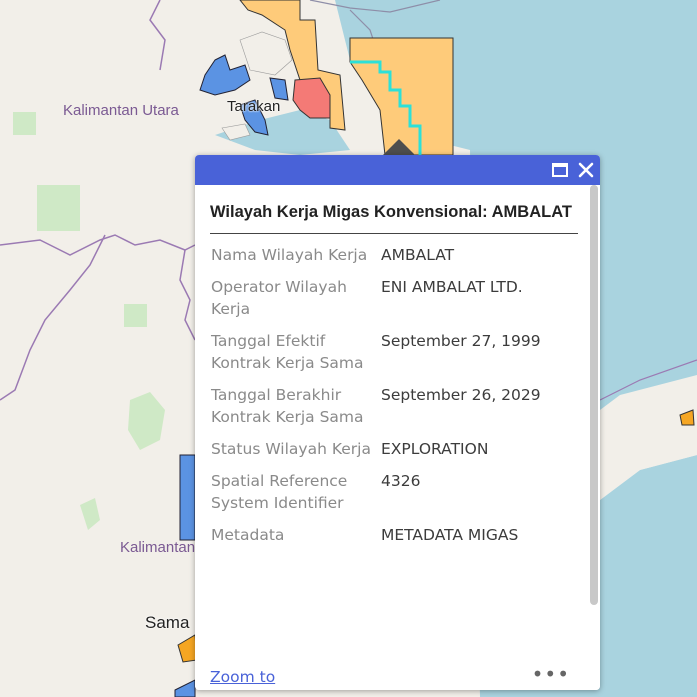 This screenshot has width=697, height=697. What do you see at coordinates (291, 449) in the screenshot?
I see `attribute-key: Status Wilayah Kerja` at bounding box center [291, 449].